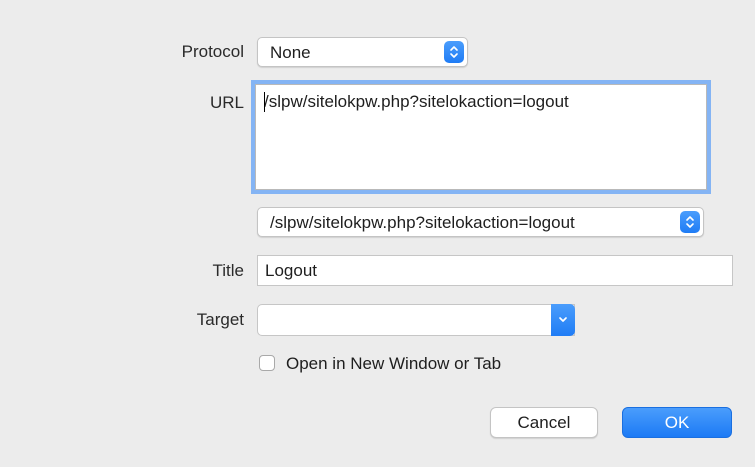 The image size is (755, 467). Describe the element at coordinates (544, 422) in the screenshot. I see `cancel-button: Cancel` at that location.